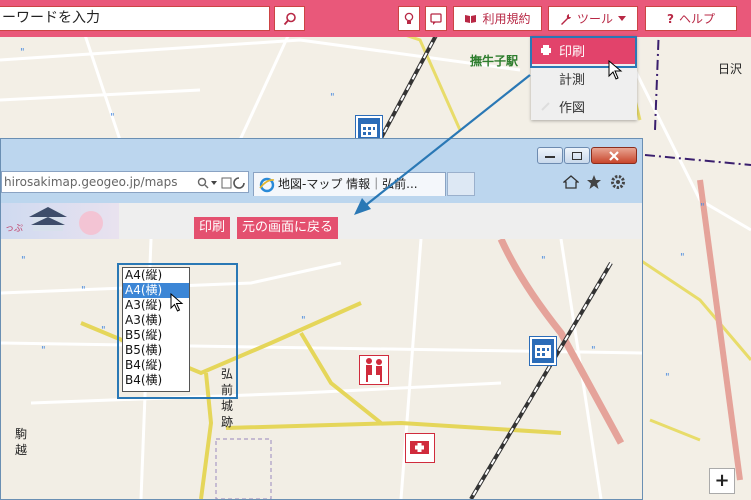 This screenshot has height=500, width=751. What do you see at coordinates (442, 144) in the screenshot?
I see `callout-arrow` at bounding box center [442, 144].